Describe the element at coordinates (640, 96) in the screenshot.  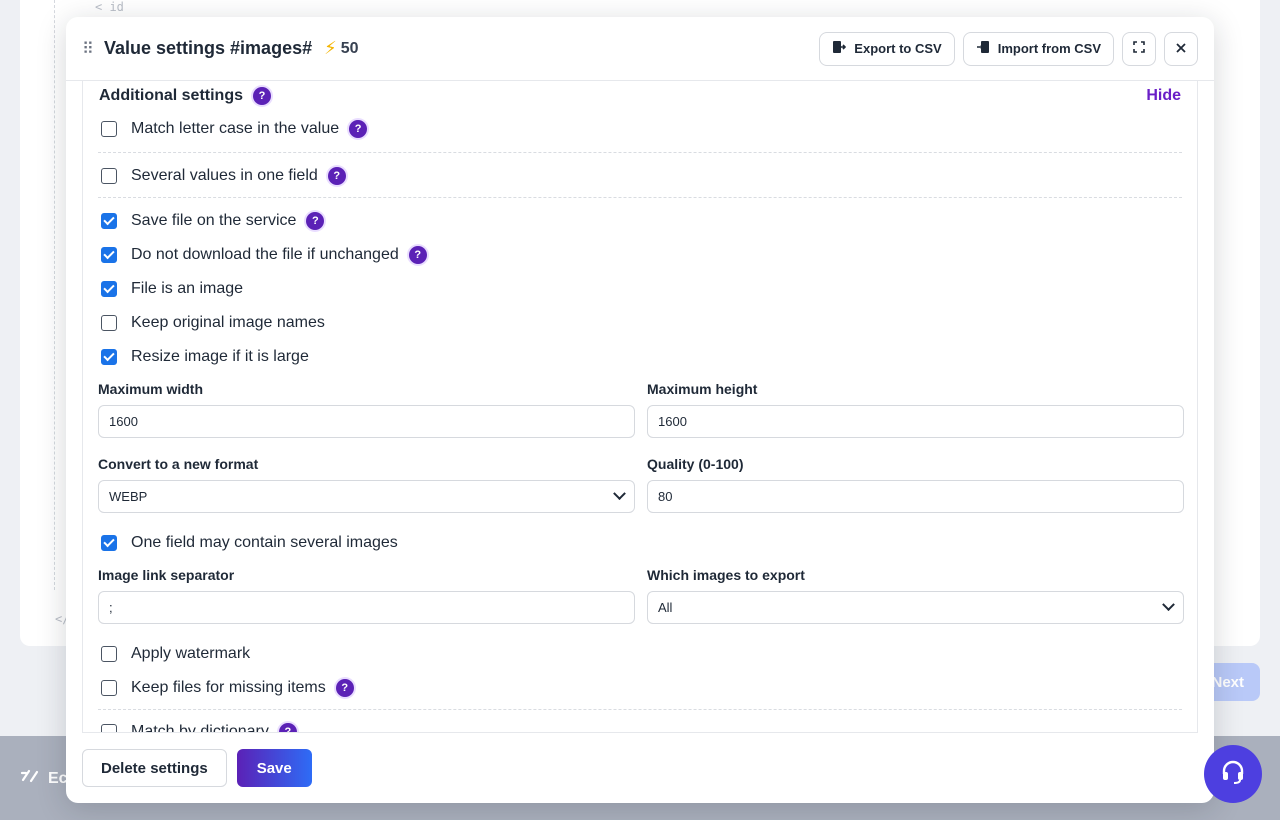
I see `section-header: Additional settings ? Hide` at that location.